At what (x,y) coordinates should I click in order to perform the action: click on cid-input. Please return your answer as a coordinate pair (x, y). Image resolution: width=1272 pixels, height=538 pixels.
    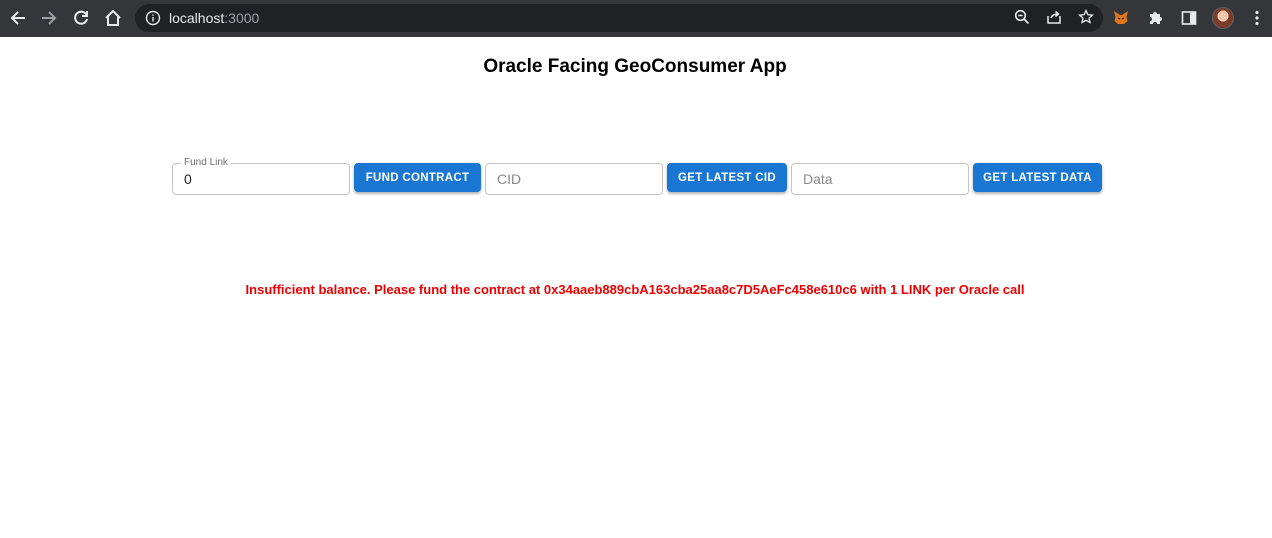
    Looking at the image, I should click on (574, 179).